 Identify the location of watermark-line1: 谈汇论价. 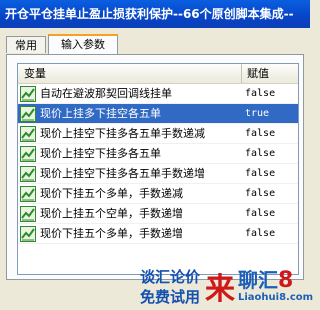
(170, 277).